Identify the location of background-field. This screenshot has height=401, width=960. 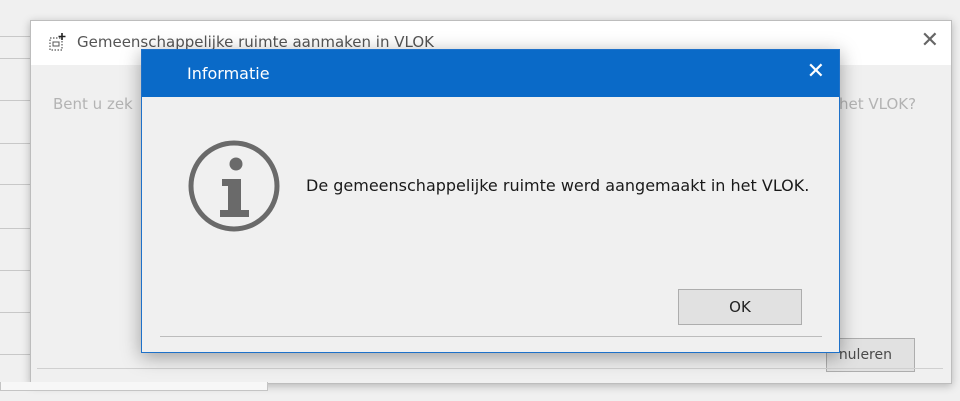
(134, 386).